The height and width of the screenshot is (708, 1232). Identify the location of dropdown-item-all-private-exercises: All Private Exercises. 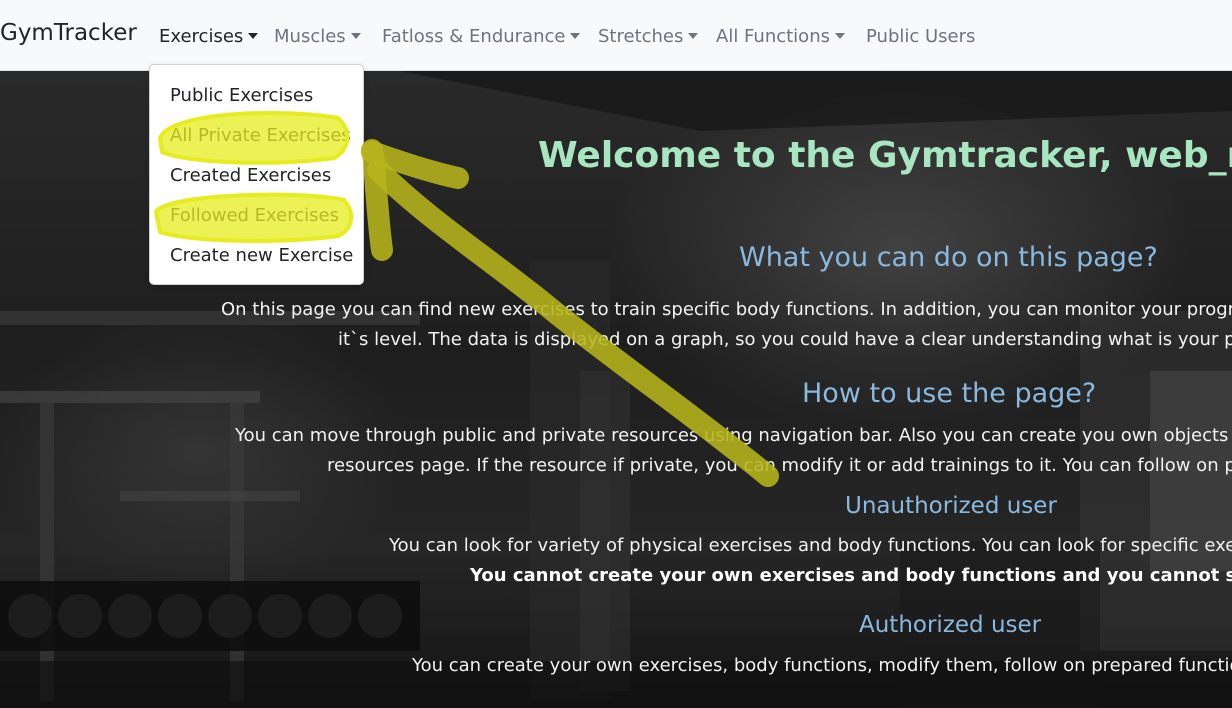
(260, 135).